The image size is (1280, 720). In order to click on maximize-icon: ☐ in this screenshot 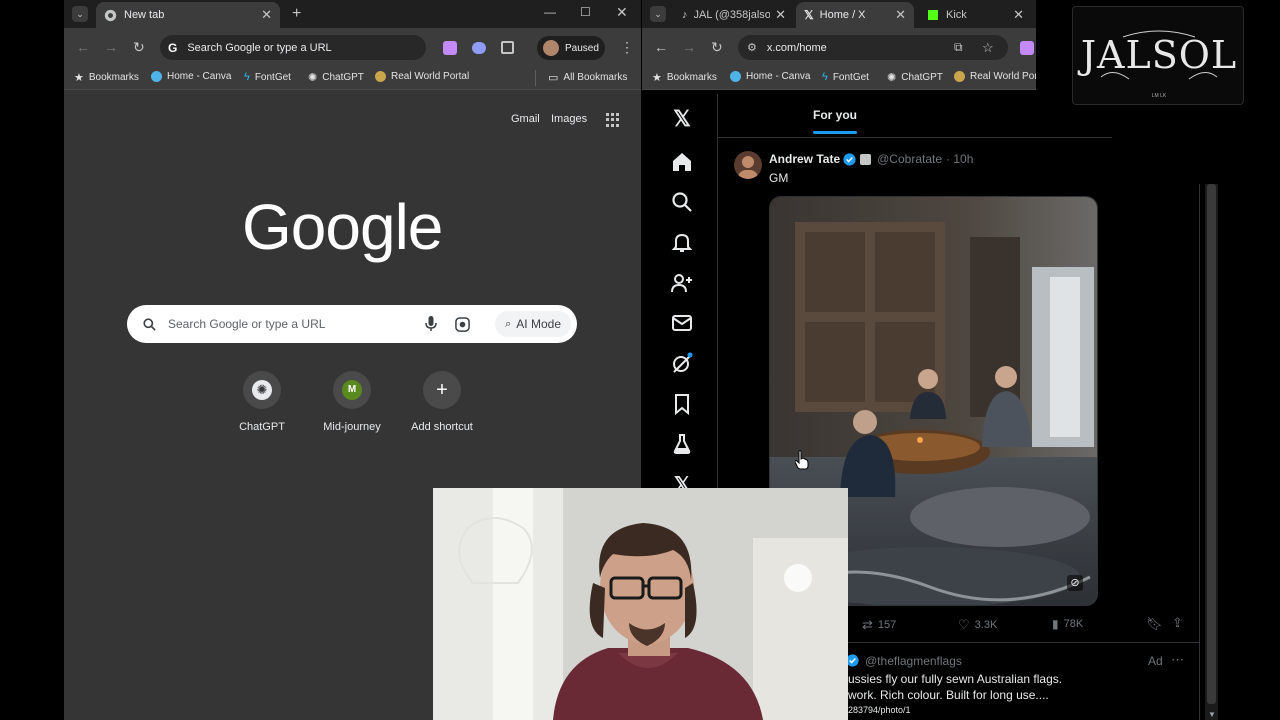, I will do `click(585, 12)`.